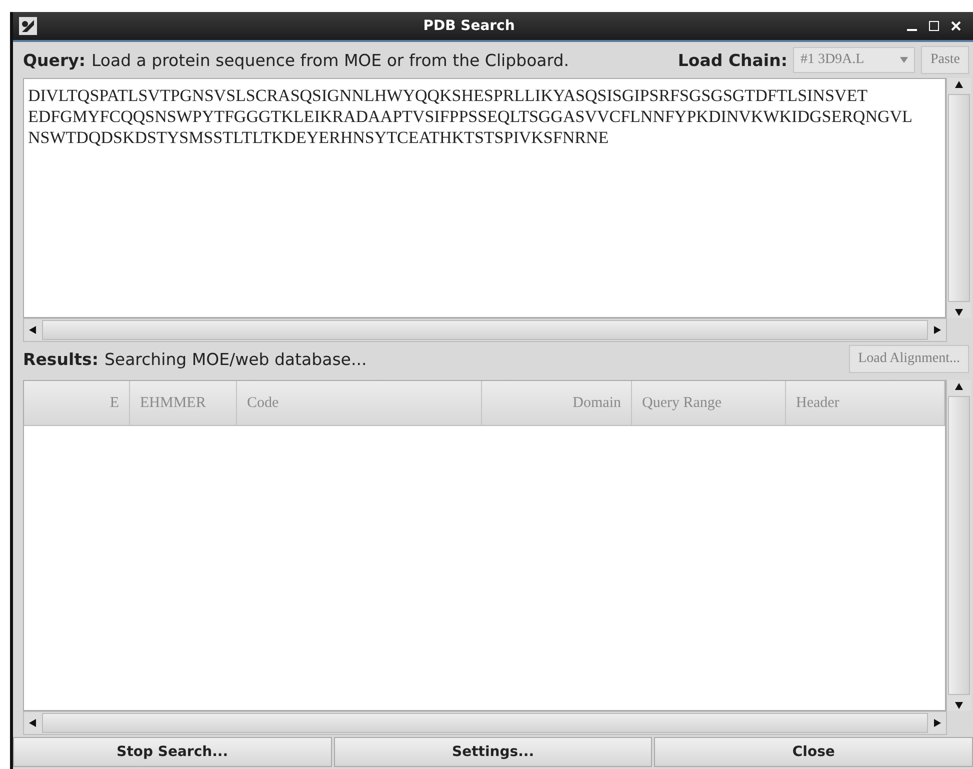 This screenshot has width=973, height=769. What do you see at coordinates (60, 359) in the screenshot?
I see `results-label: Results:` at bounding box center [60, 359].